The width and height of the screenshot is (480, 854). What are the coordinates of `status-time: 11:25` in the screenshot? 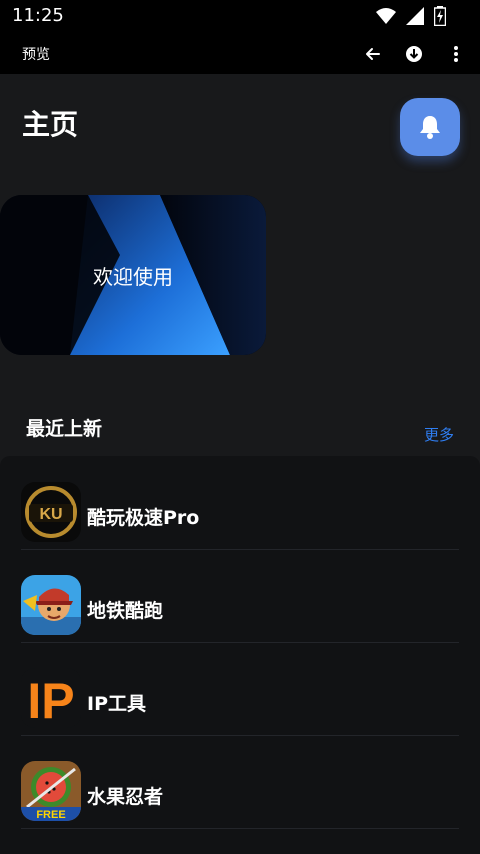 It's located at (38, 15).